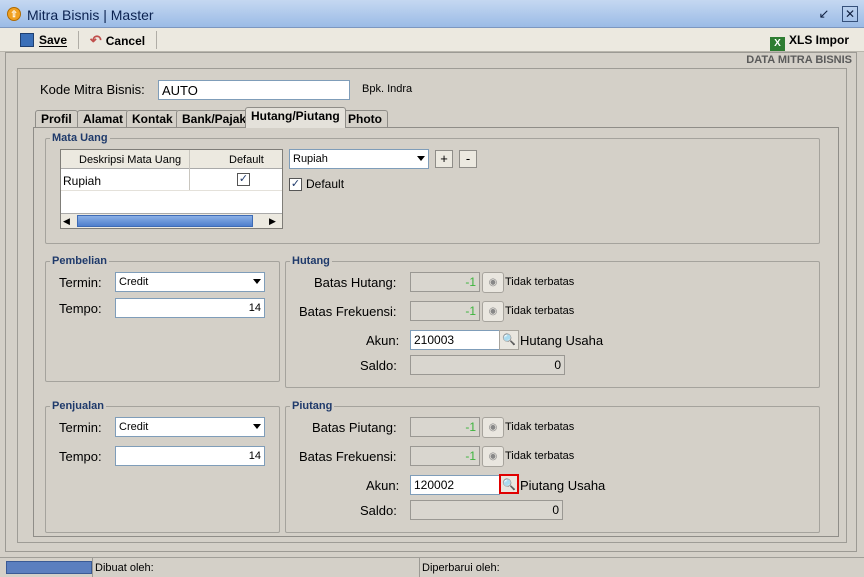 The height and width of the screenshot is (577, 864). What do you see at coordinates (777, 44) in the screenshot?
I see `excel-icon: X` at bounding box center [777, 44].